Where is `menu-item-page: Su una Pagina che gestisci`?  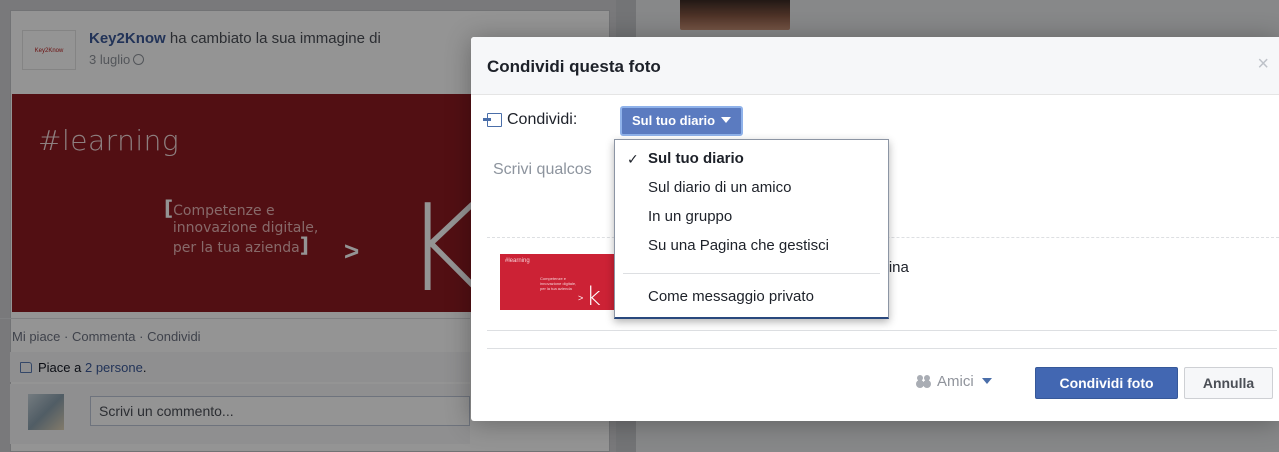
menu-item-page: Su una Pagina che gestisci is located at coordinates (751, 246).